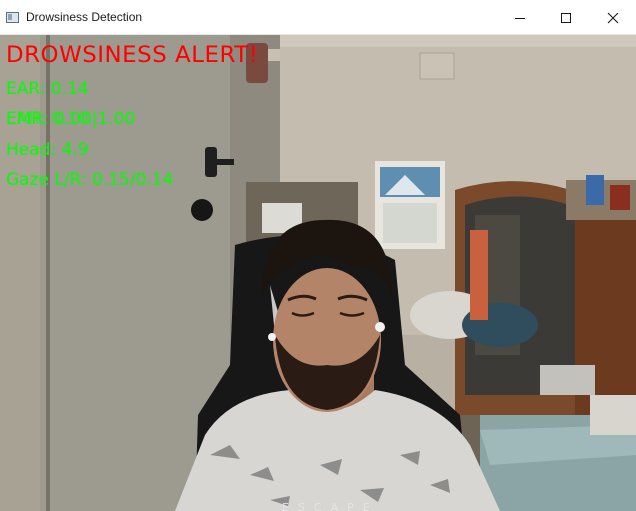  I want to click on maximize-button, so click(566, 17).